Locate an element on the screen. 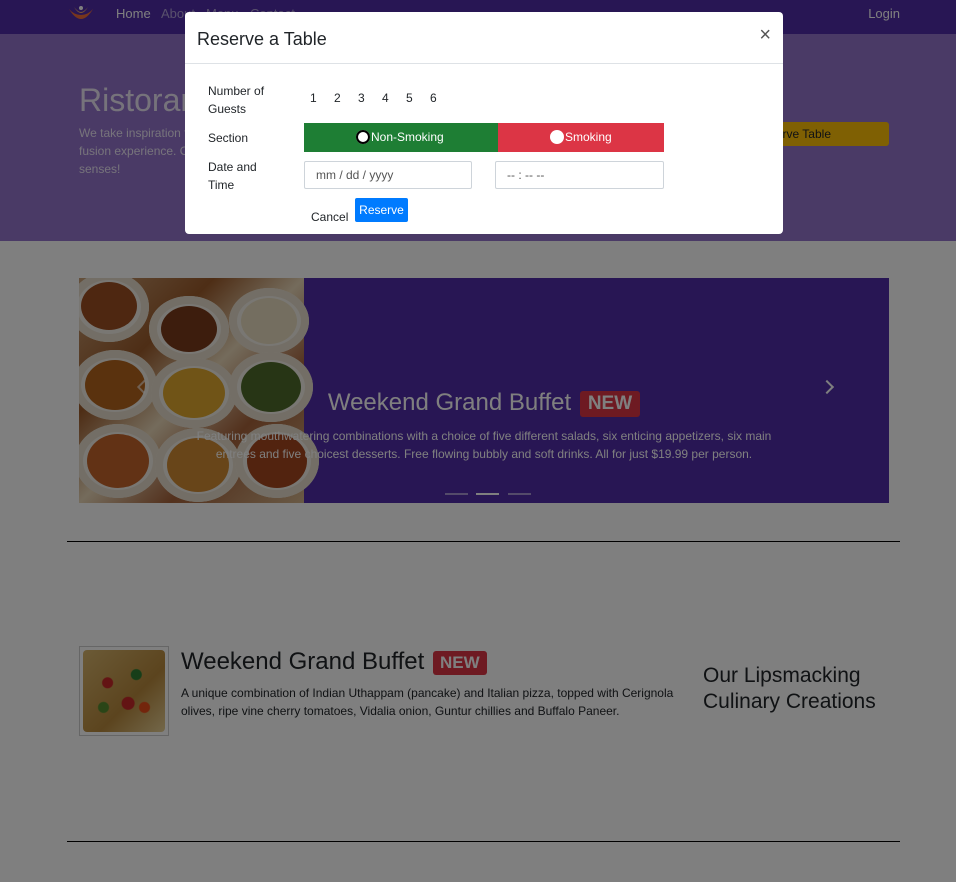 This screenshot has height=882, width=956. date-input: mm / dd / yyyy is located at coordinates (388, 175).